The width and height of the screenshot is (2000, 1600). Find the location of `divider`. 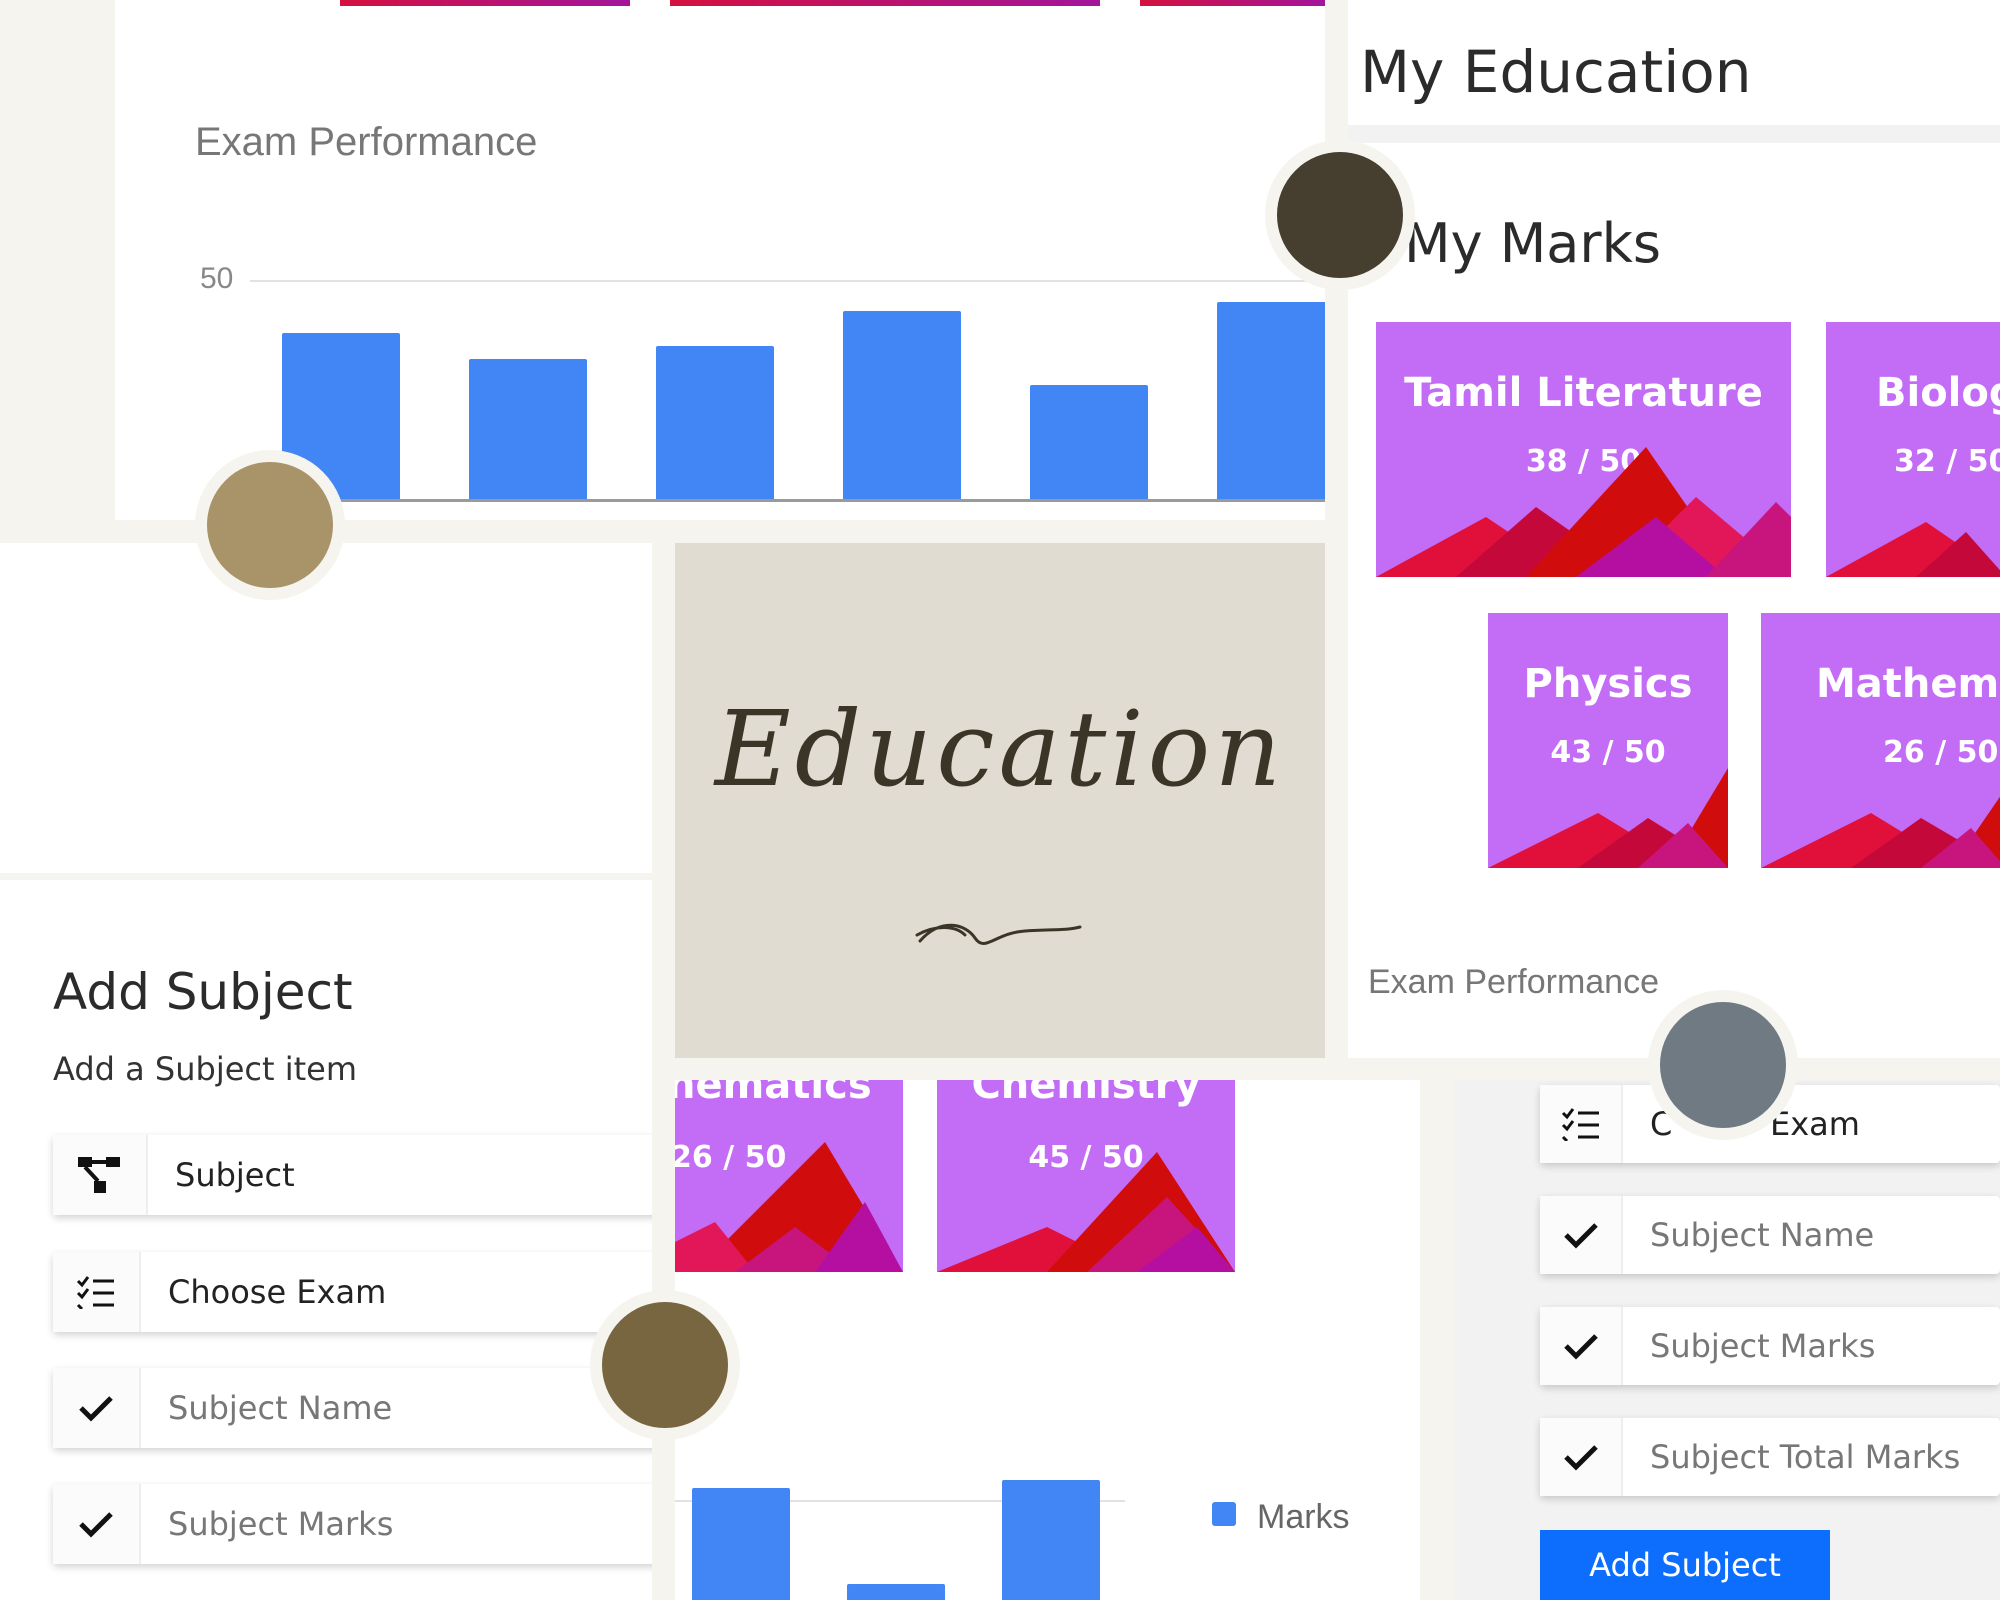

divider is located at coordinates (1674, 134).